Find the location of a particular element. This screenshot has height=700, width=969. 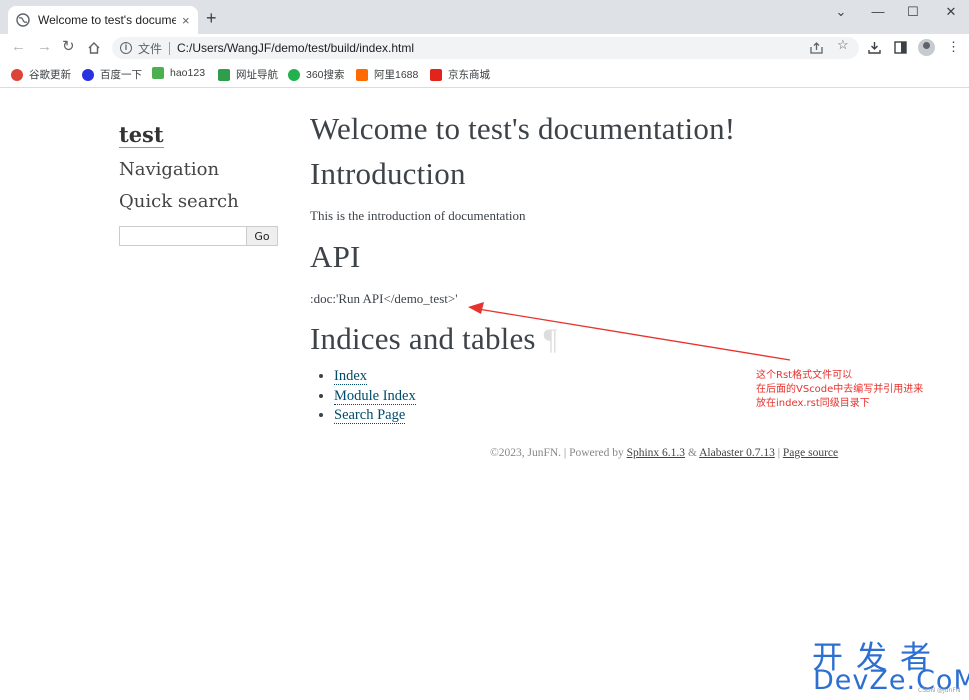

scheme-label: 文件 is located at coordinates (150, 48).